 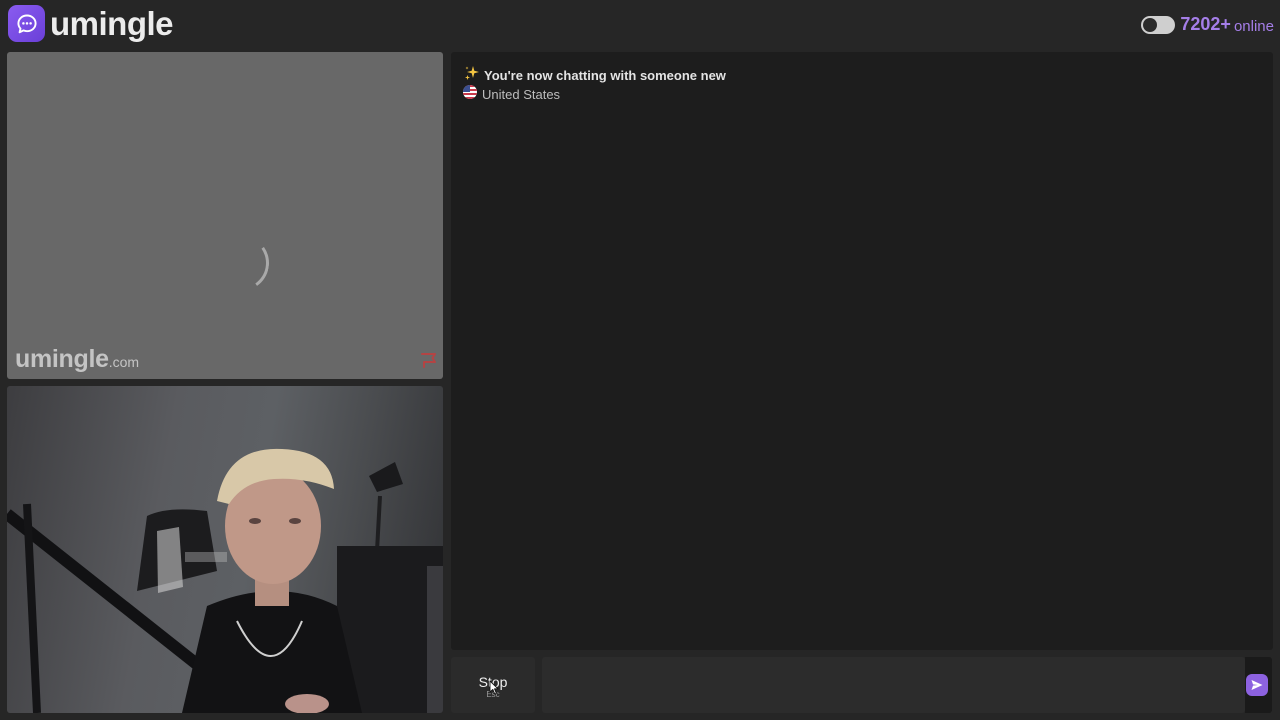 I want to click on chat-bubble-logo-icon, so click(x=26, y=23).